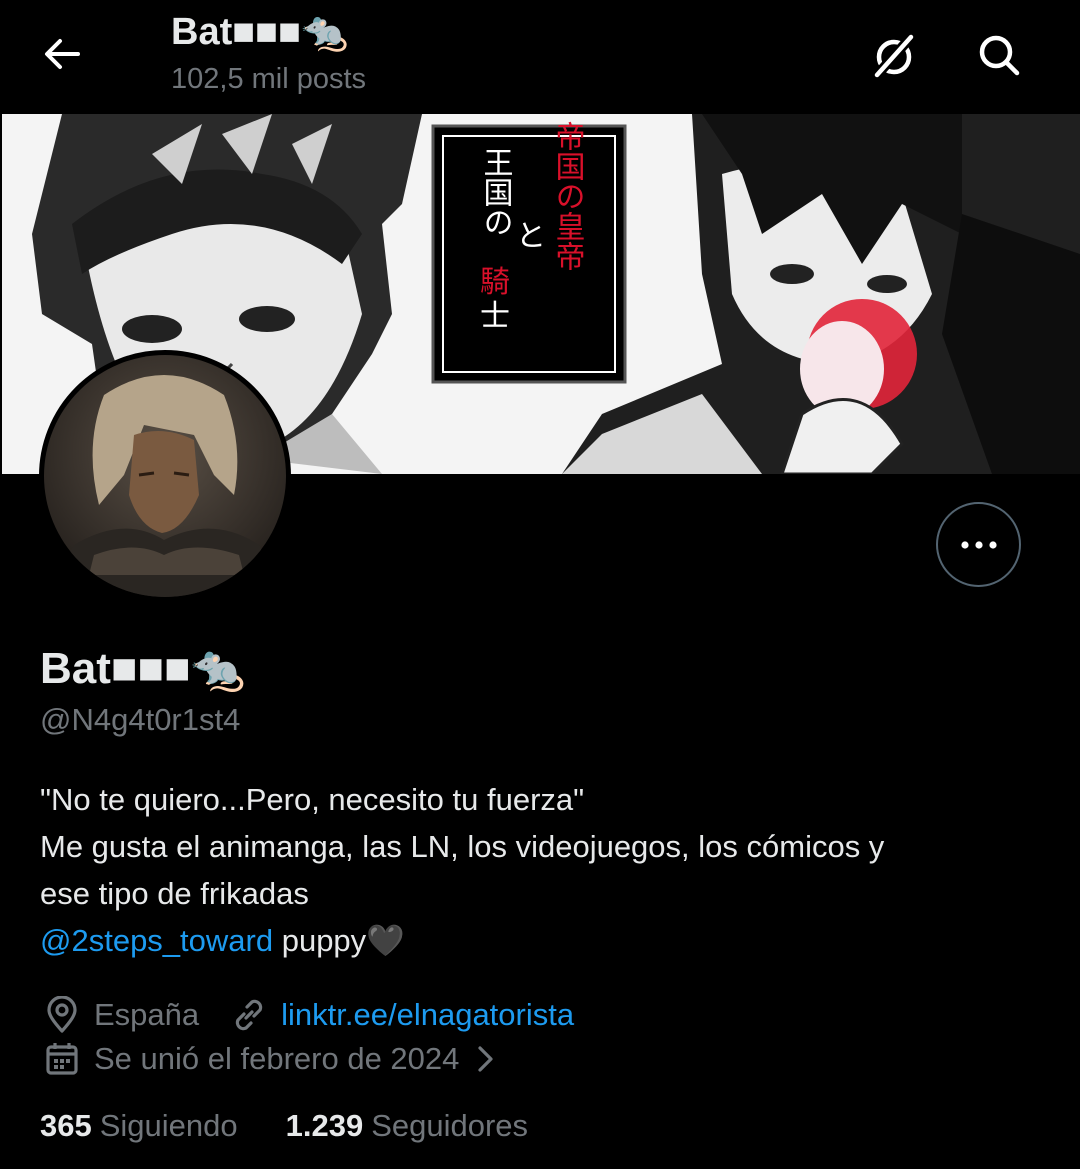 The image size is (1080, 1169). What do you see at coordinates (174, 893) in the screenshot?
I see `bio-line-3: ese tipo de frikadas` at bounding box center [174, 893].